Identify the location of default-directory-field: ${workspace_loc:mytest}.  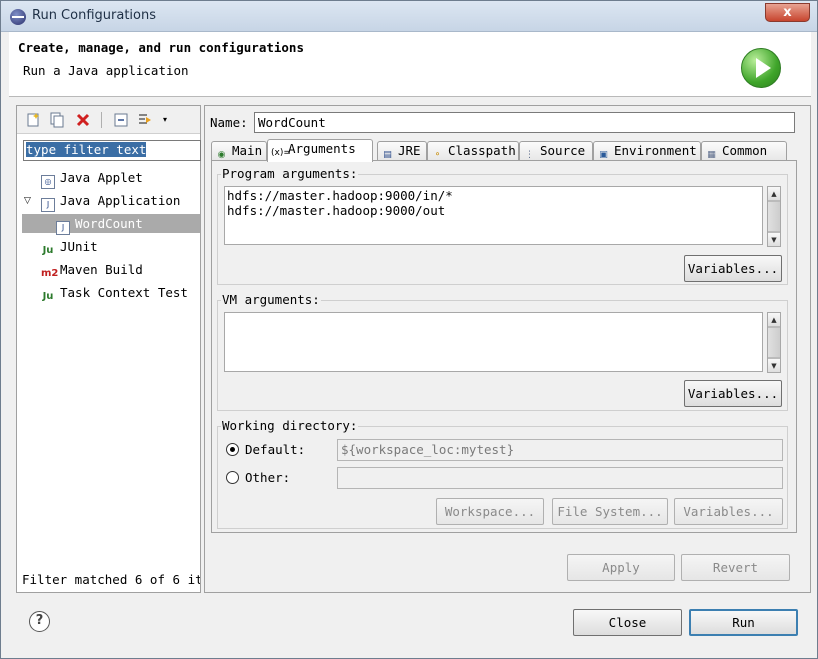
(560, 450).